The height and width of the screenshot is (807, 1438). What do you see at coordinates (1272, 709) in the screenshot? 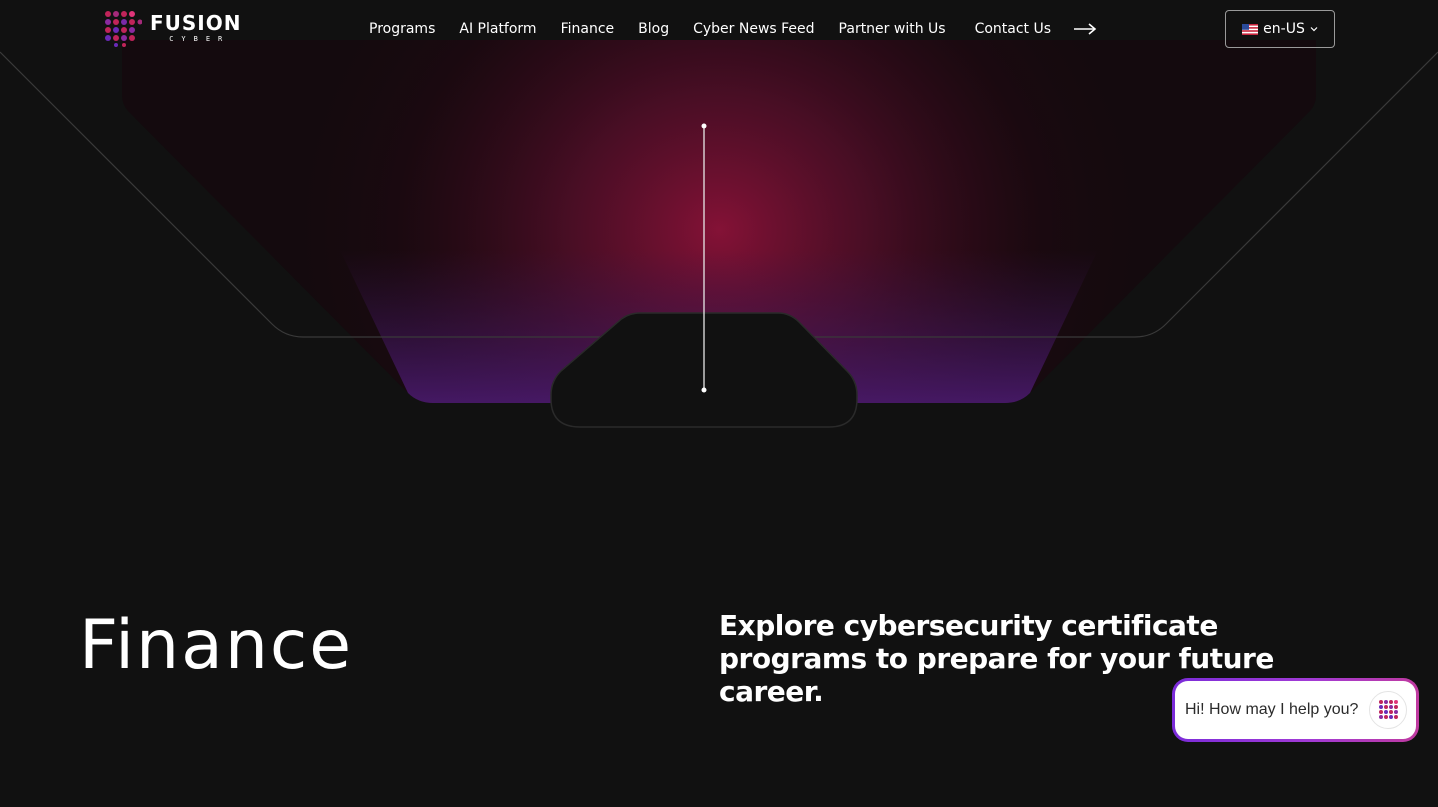
I see `chat-prompt: Hi! How may I help you?` at bounding box center [1272, 709].